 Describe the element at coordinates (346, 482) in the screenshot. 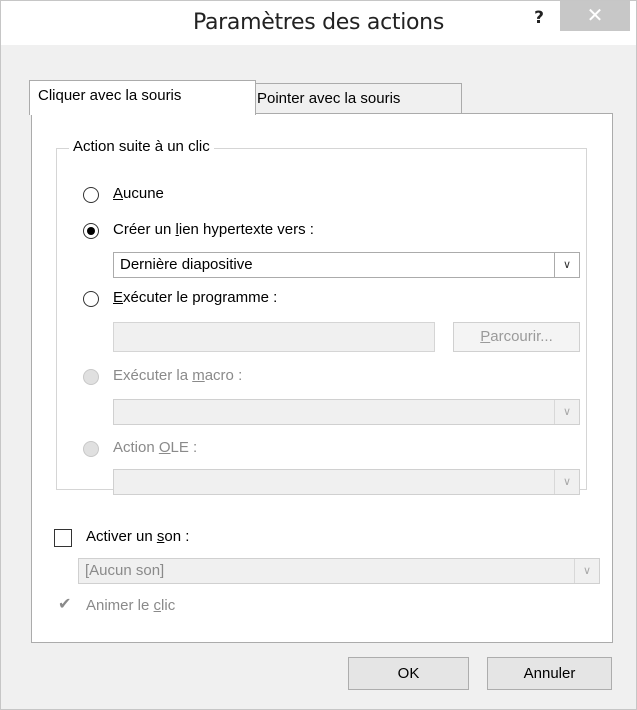

I see `ole-select: ∨` at that location.